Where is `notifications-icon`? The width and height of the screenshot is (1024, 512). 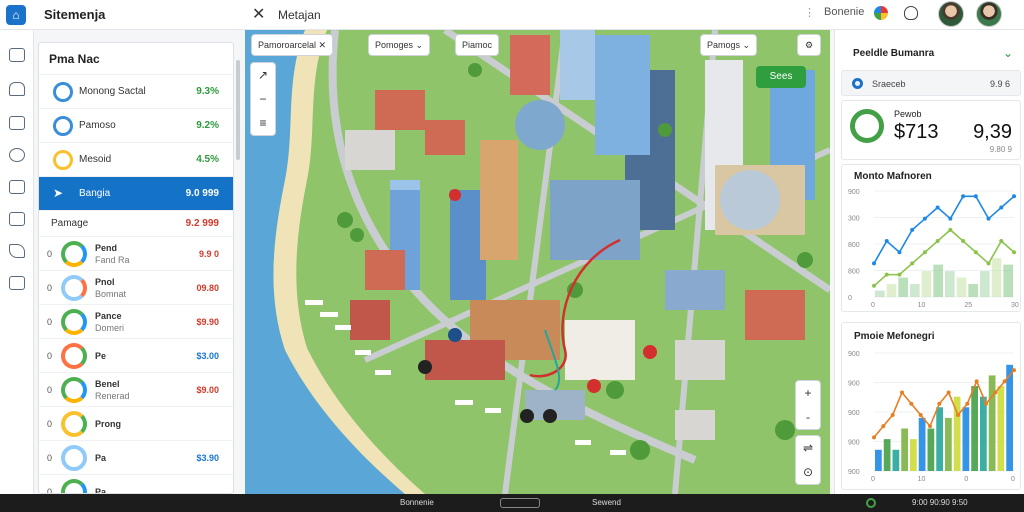 notifications-icon is located at coordinates (911, 13).